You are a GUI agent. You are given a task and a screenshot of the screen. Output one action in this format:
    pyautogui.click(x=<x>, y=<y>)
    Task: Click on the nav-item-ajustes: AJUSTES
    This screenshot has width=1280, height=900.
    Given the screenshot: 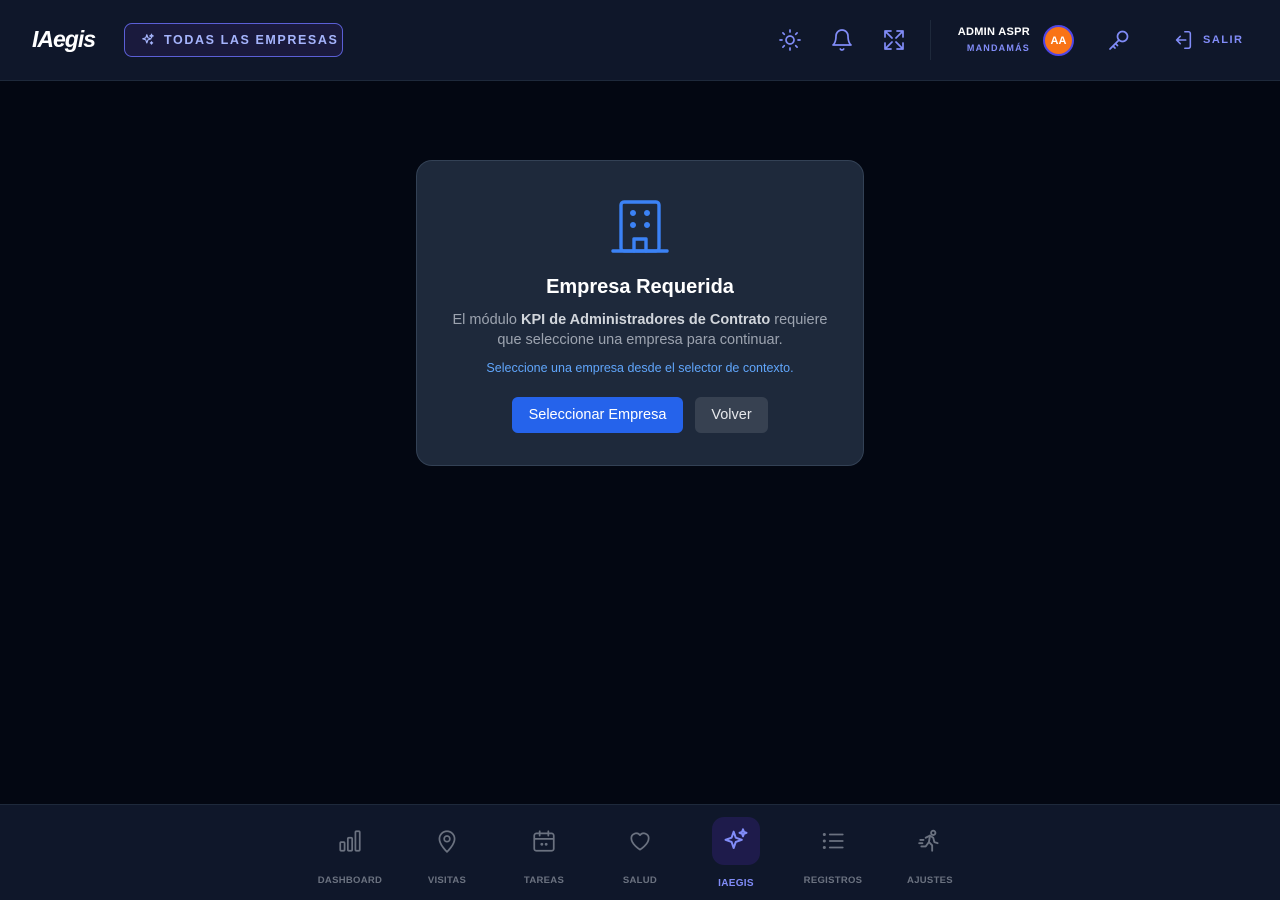 What is the action you would take?
    pyautogui.click(x=930, y=853)
    